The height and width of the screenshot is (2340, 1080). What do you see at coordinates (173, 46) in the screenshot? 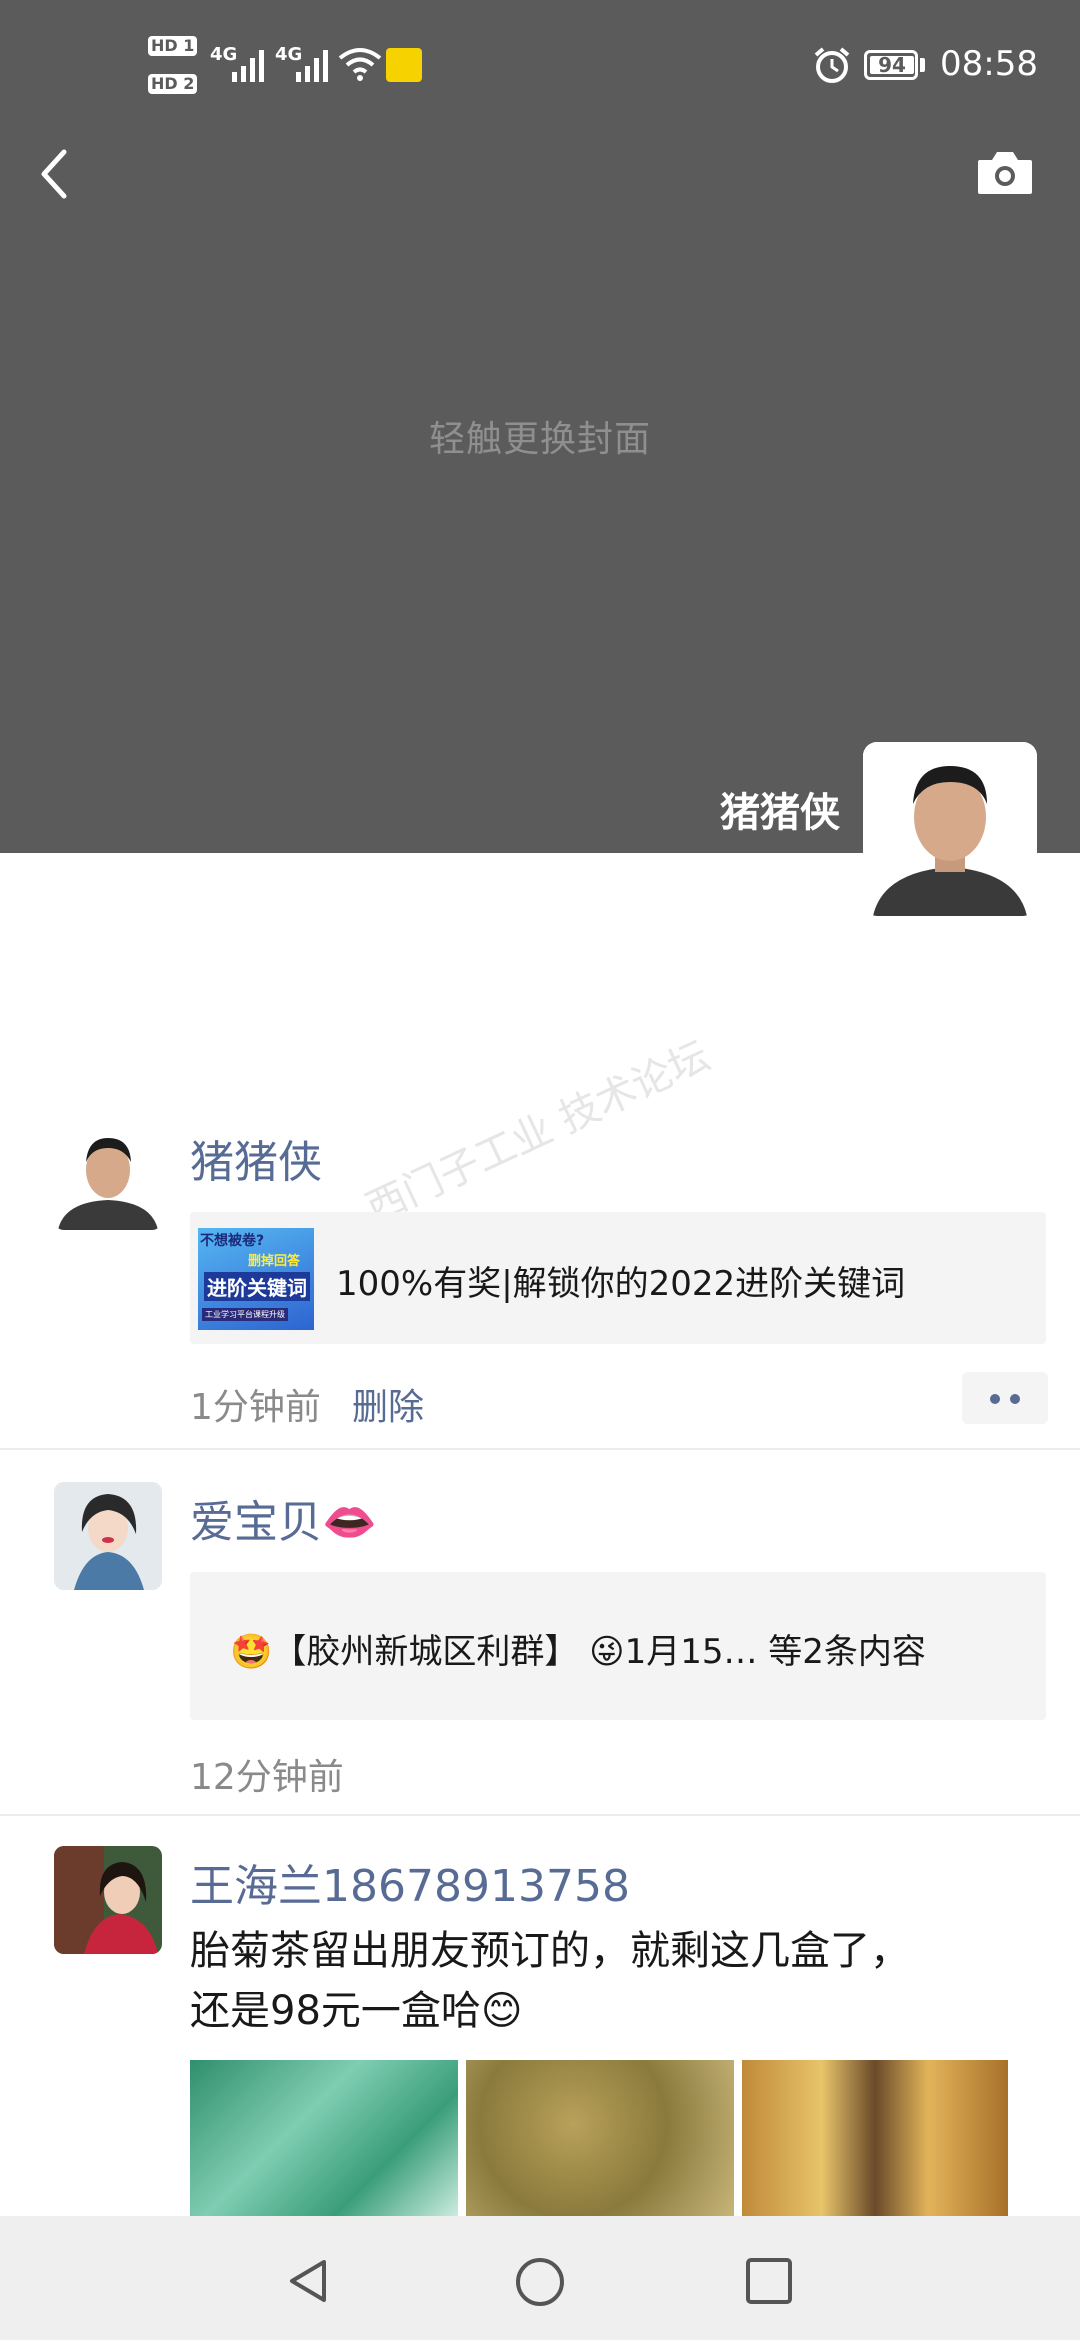
I see `hd1-badge: HD 1` at bounding box center [173, 46].